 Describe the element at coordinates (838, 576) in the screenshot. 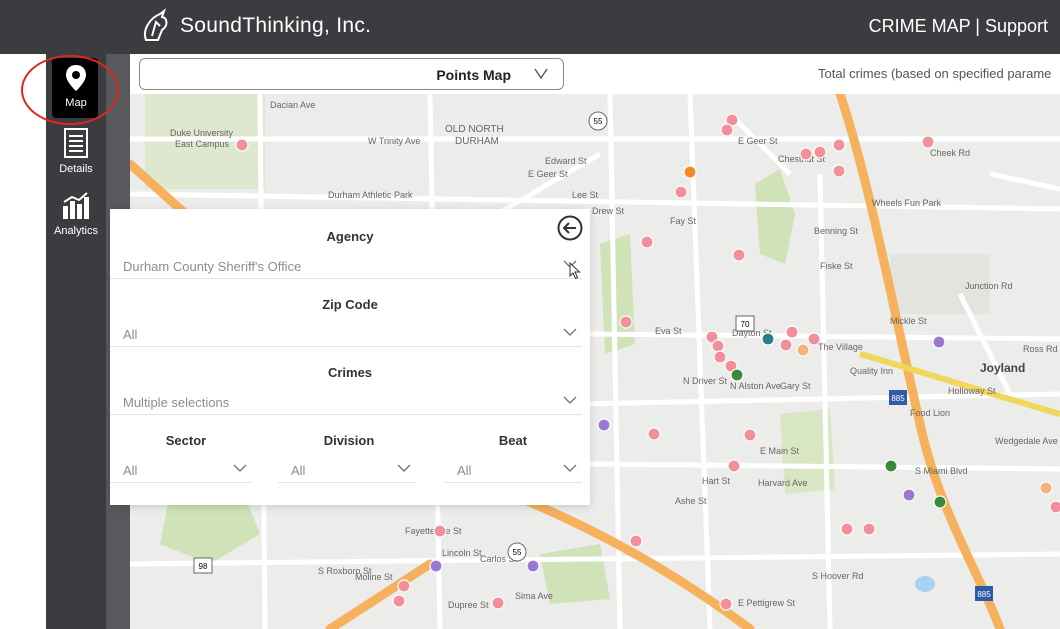

I see `map-label: S Hoover Rd` at that location.